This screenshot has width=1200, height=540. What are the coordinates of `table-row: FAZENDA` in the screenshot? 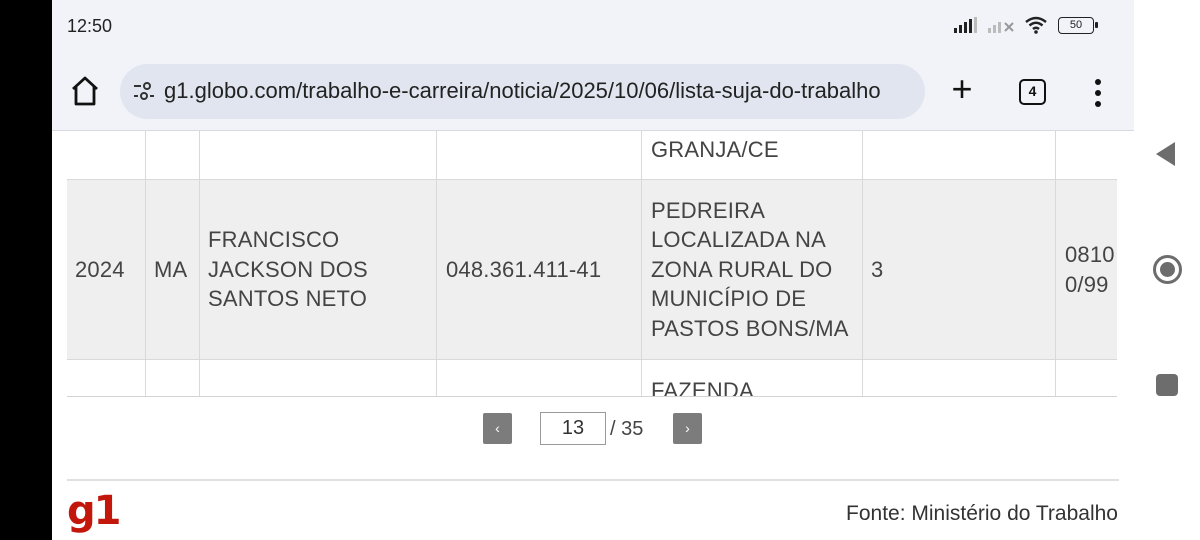 It's located at (592, 378).